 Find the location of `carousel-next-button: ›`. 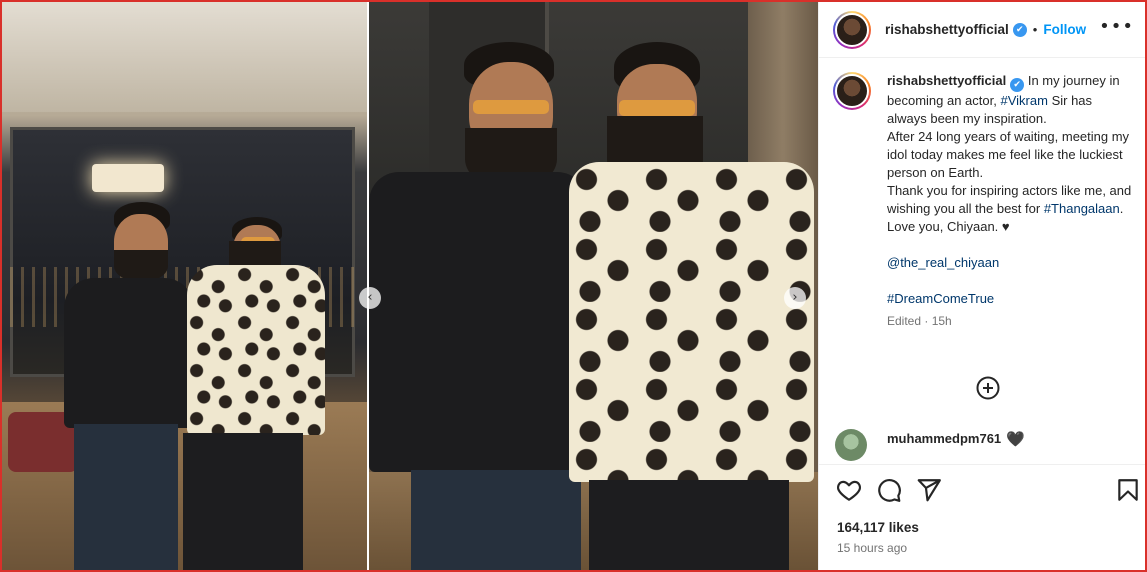

carousel-next-button: › is located at coordinates (795, 298).